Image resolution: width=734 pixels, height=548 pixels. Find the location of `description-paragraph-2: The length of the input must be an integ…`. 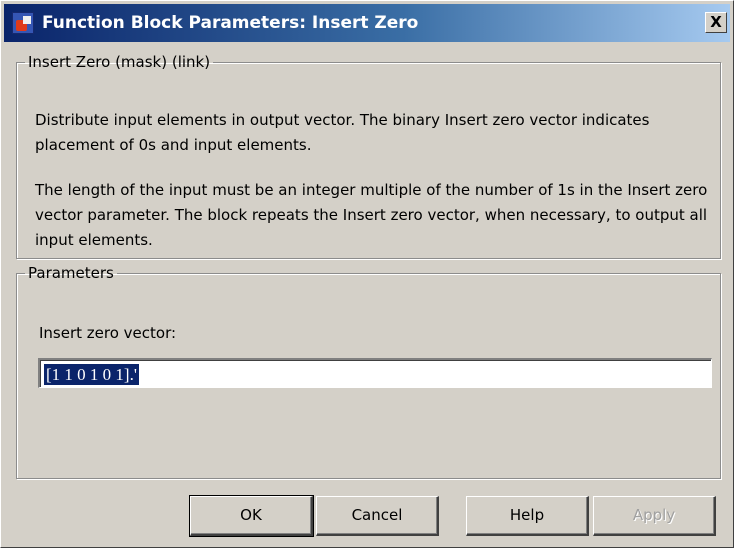

description-paragraph-2: The length of the input must be an integ… is located at coordinates (371, 215).